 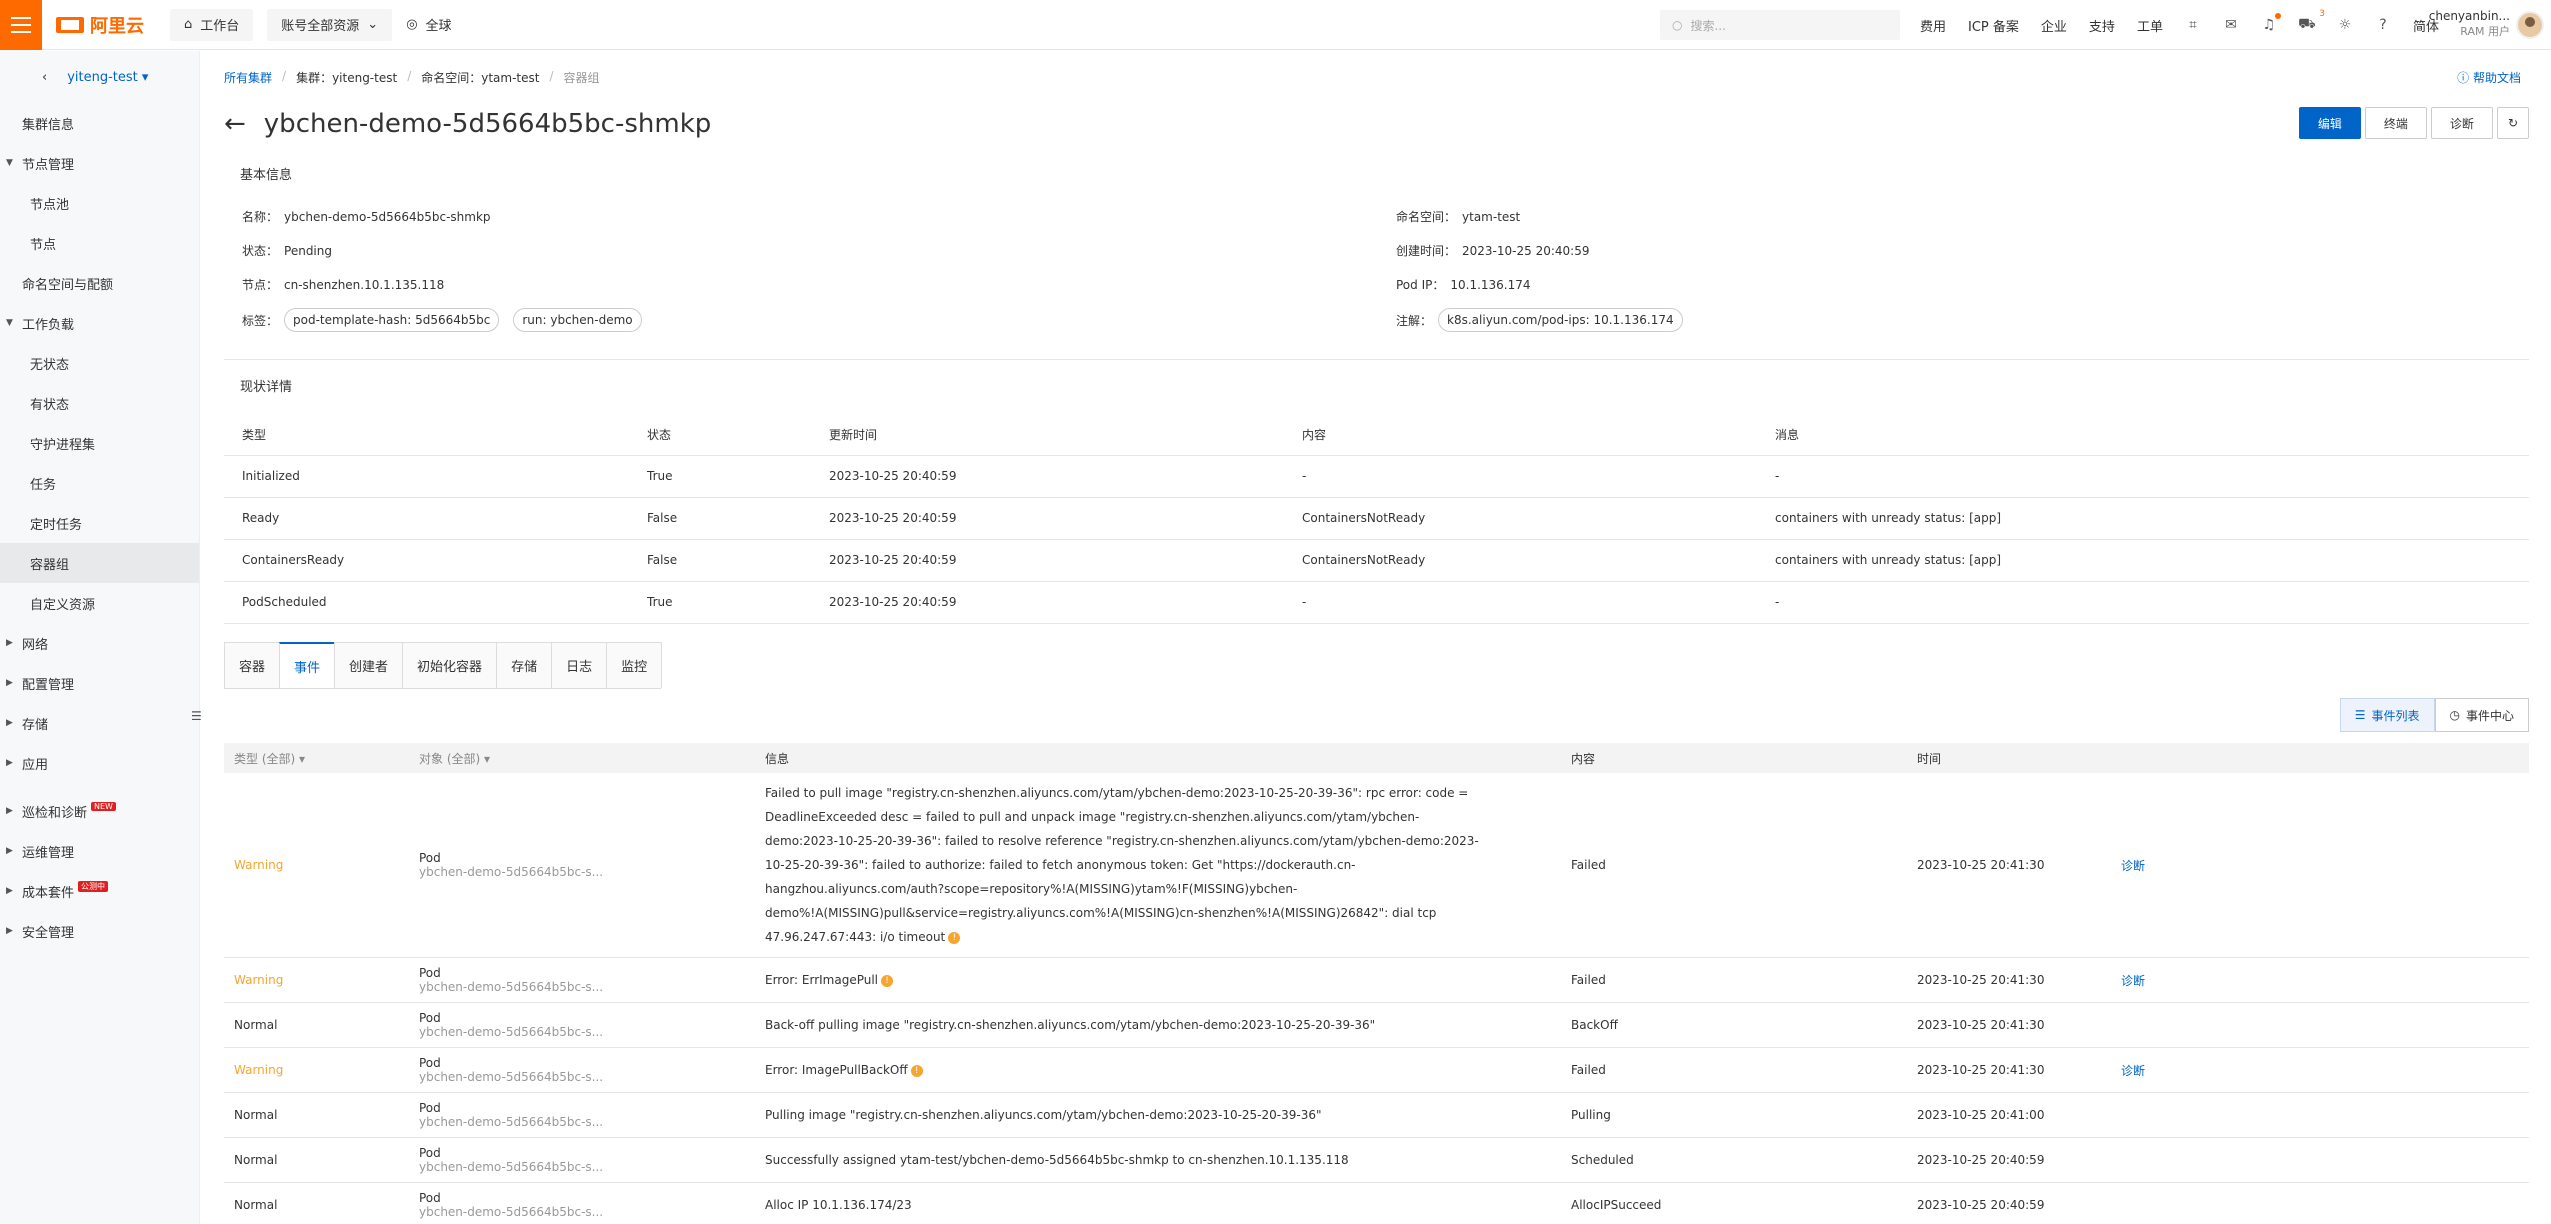 I want to click on col-type-filter: 类型 (全部) ▾, so click(x=316, y=758).